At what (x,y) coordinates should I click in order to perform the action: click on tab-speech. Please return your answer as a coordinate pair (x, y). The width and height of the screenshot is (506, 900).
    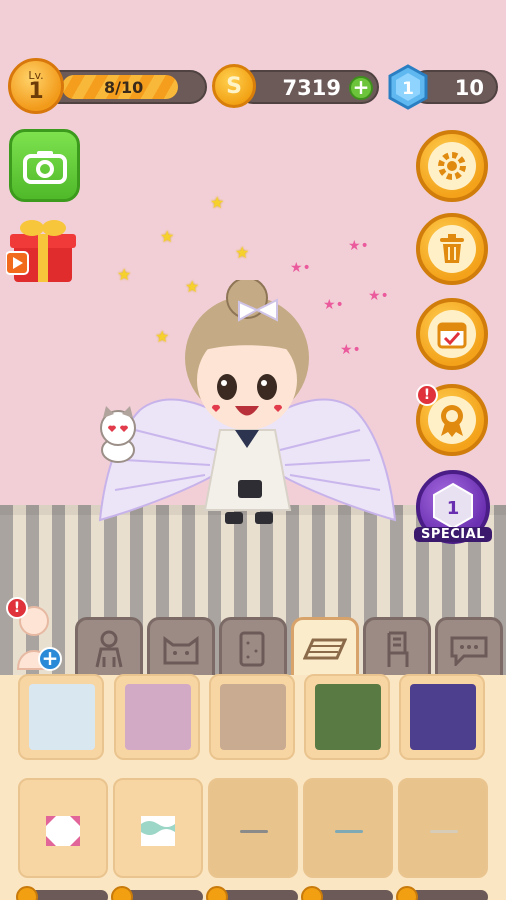
    Looking at the image, I should click on (469, 647).